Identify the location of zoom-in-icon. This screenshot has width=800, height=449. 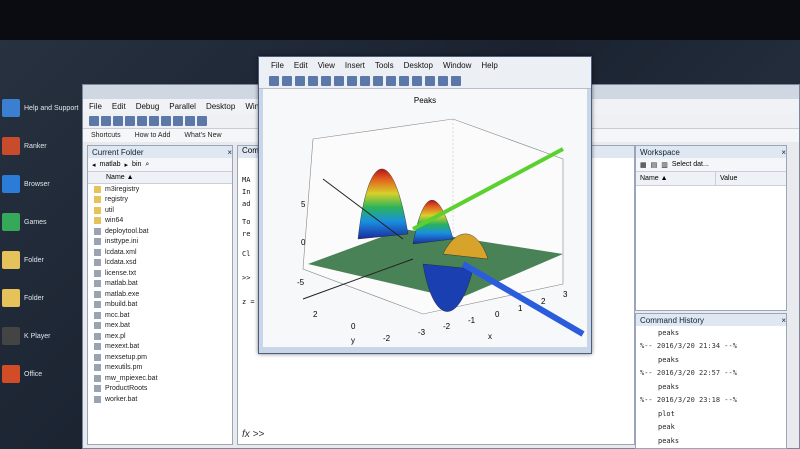
(339, 80).